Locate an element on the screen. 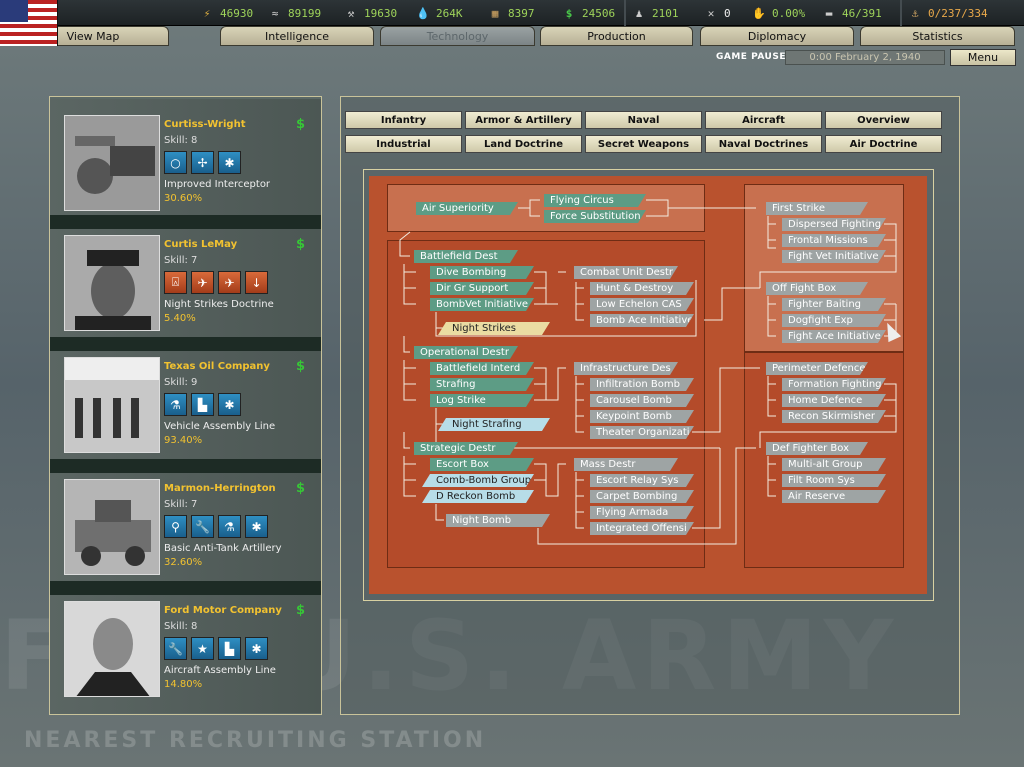 Image resolution: width=1024 pixels, height=767 pixels. team-progress: 14.80% is located at coordinates (183, 684).